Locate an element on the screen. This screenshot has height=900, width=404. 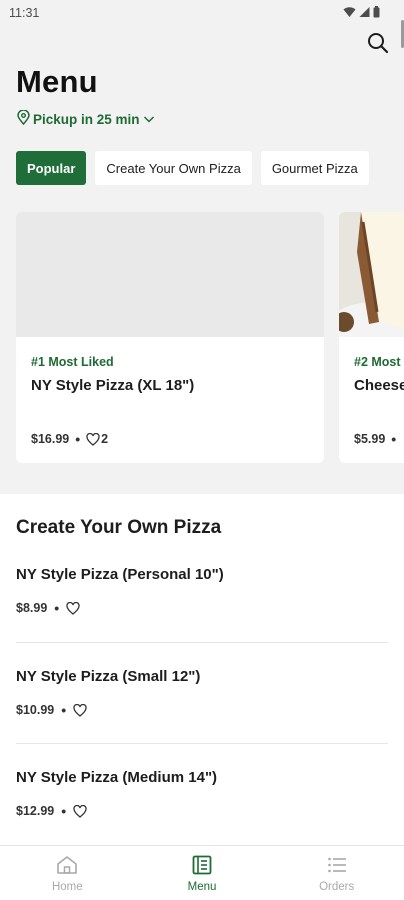
item-meta: $10.99 • is located at coordinates (51, 710).